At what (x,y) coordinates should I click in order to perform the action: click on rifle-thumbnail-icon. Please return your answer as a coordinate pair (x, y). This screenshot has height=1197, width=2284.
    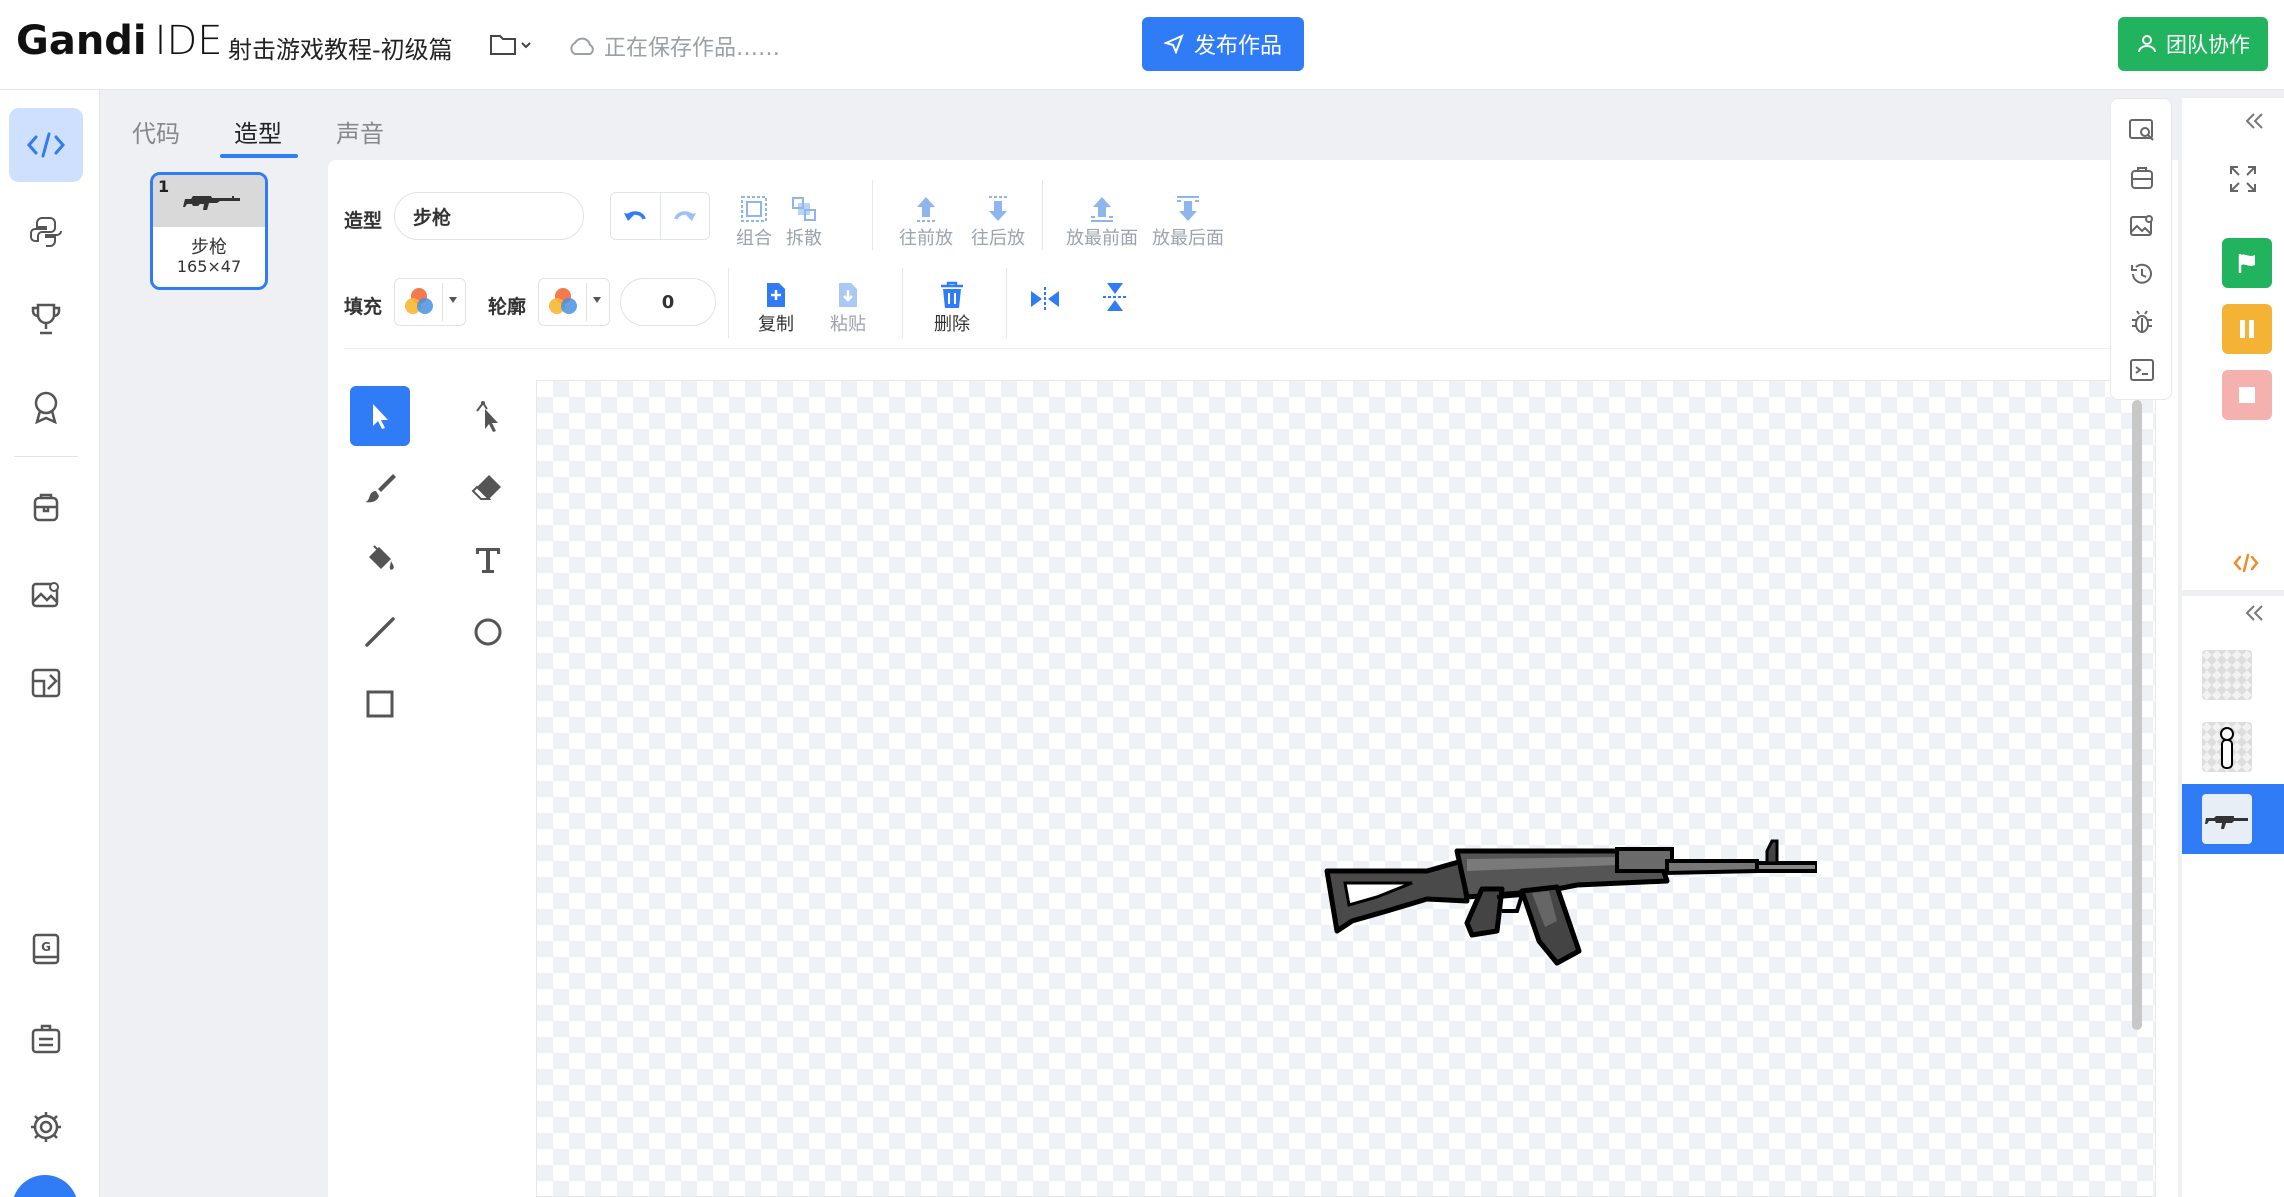
    Looking at the image, I should click on (211, 203).